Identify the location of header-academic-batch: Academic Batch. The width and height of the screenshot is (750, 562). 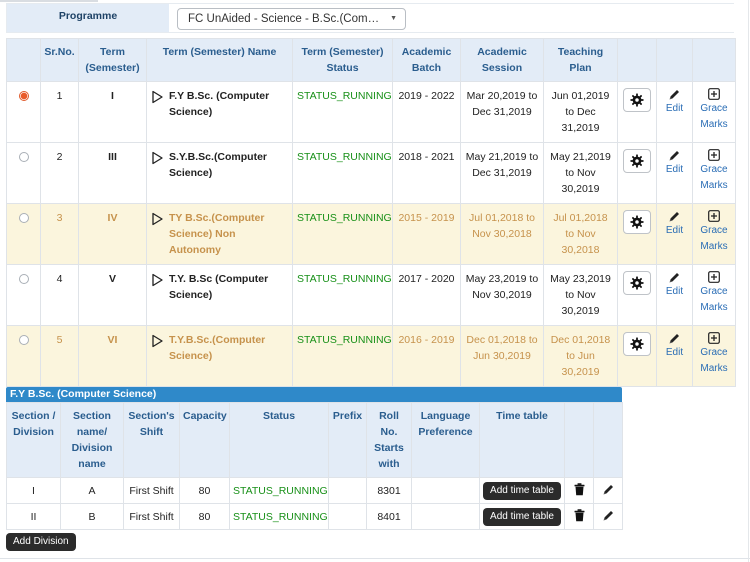
(426, 60).